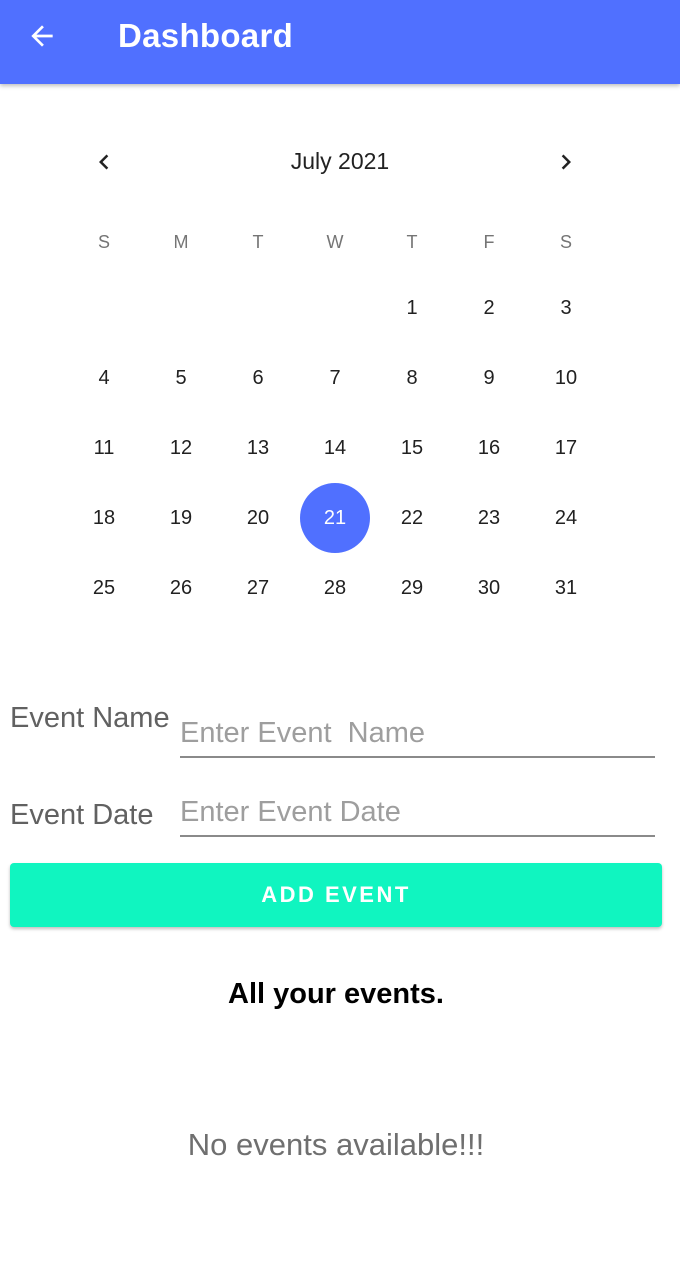 This screenshot has height=1272, width=680. Describe the element at coordinates (258, 518) in the screenshot. I see `calendar-day: 20` at that location.